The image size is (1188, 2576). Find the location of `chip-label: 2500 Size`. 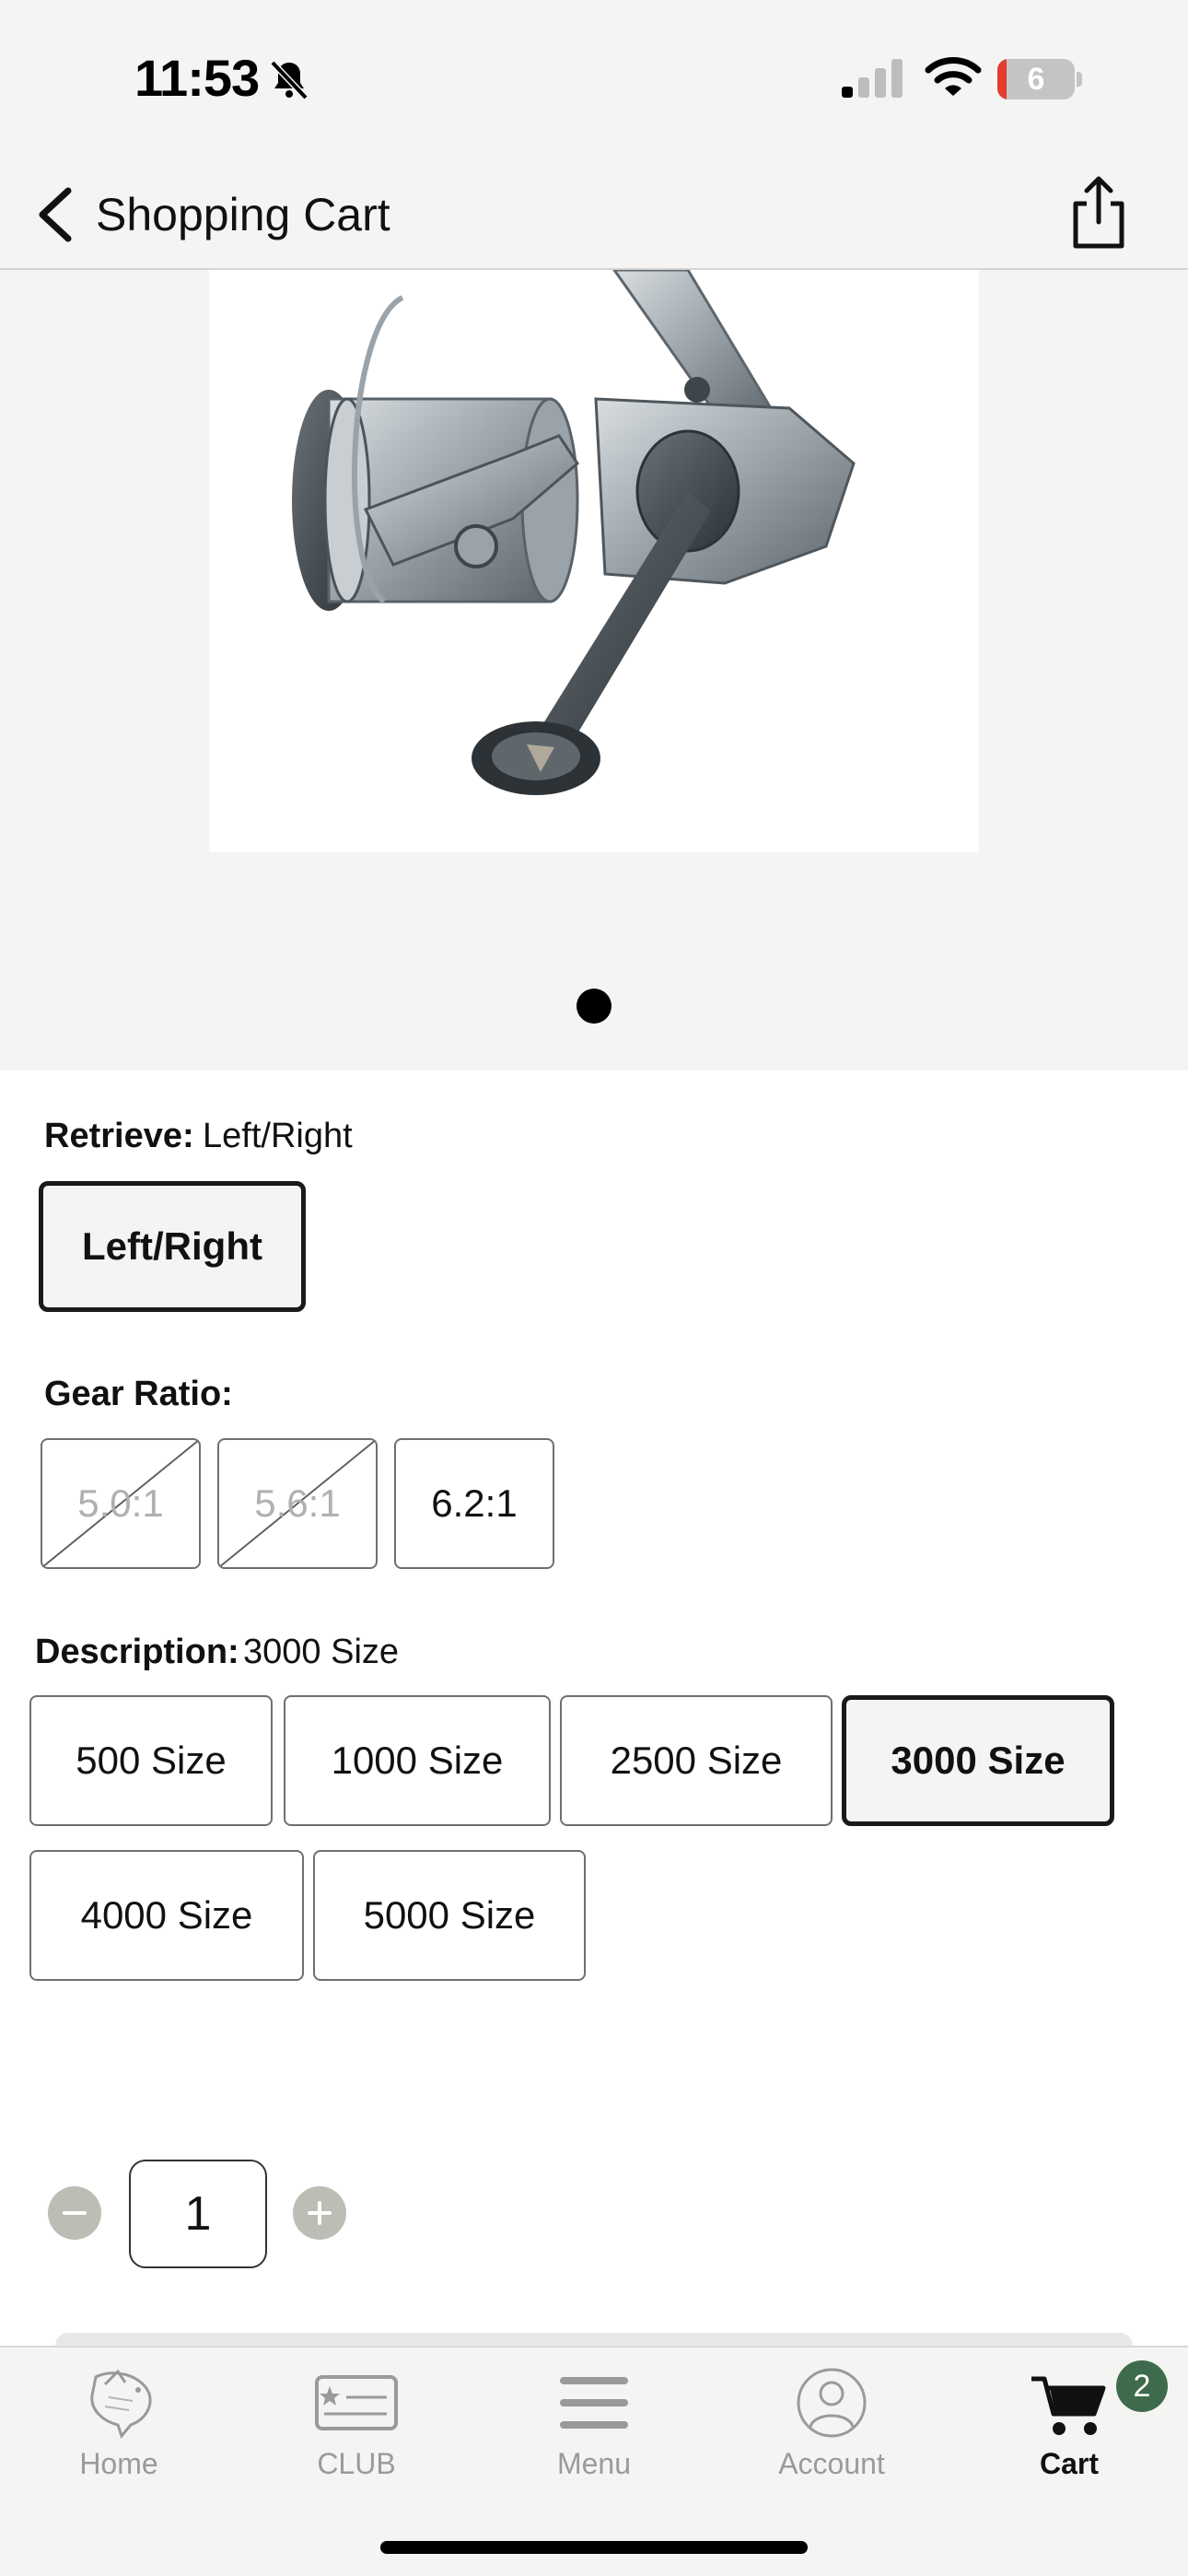

chip-label: 2500 Size is located at coordinates (696, 1760).